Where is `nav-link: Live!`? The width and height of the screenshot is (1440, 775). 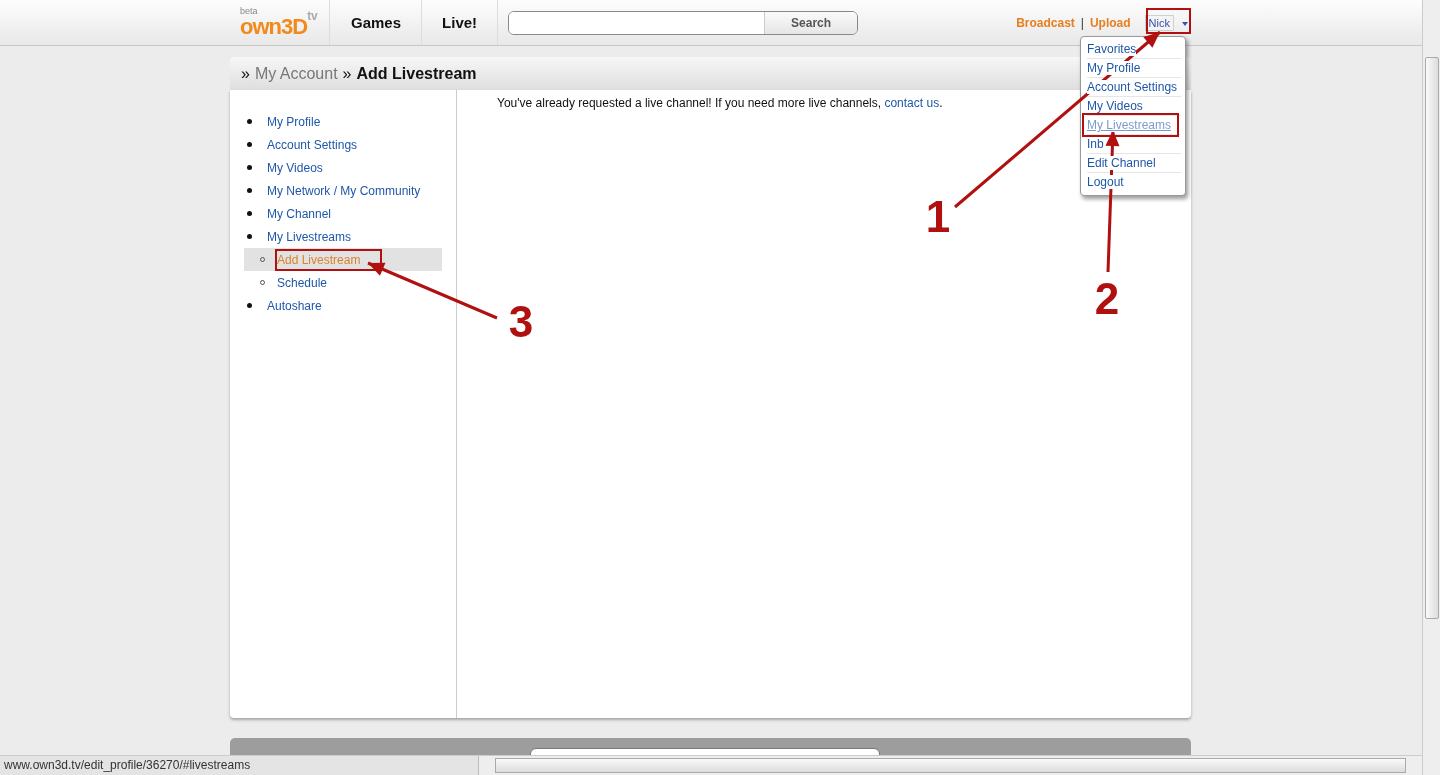 nav-link: Live! is located at coordinates (460, 22).